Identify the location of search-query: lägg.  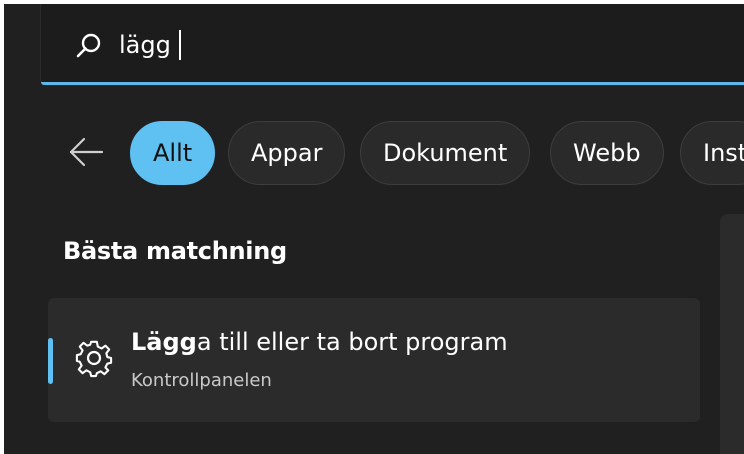
(145, 45).